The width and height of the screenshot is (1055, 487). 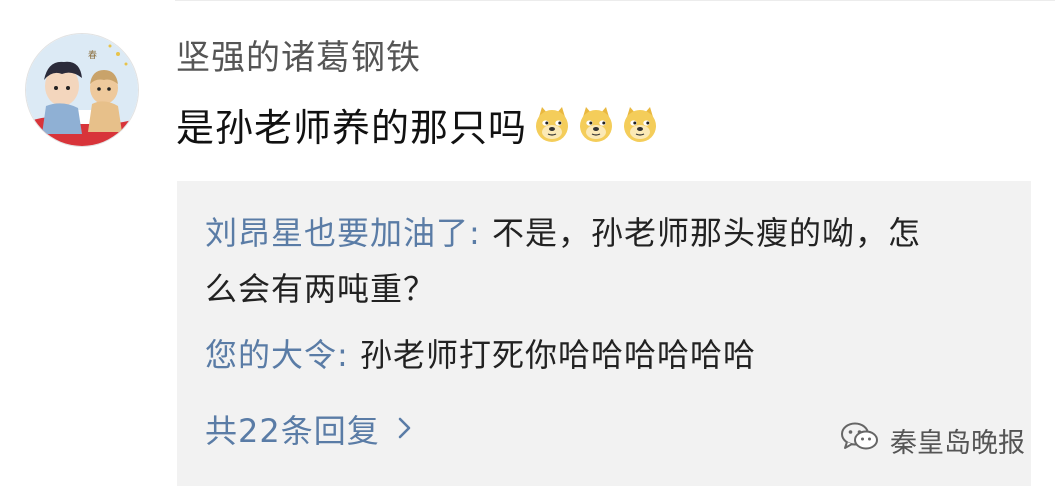 I want to click on user-avatar: 春, so click(x=82, y=90).